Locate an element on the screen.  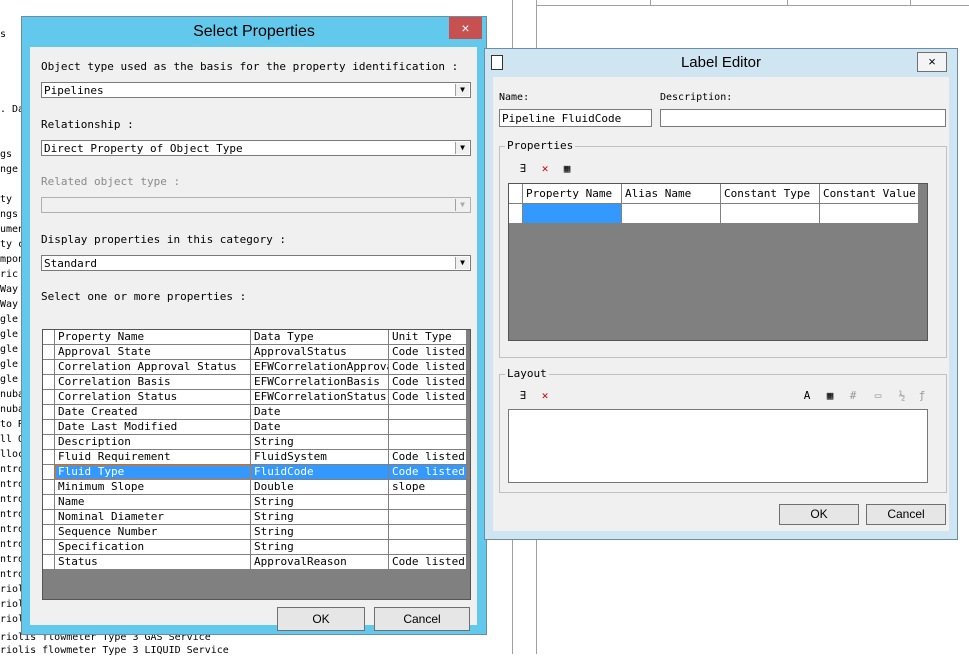
table-row: Fluid Requirement FluidSystem Code listed is located at coordinates (255, 457).